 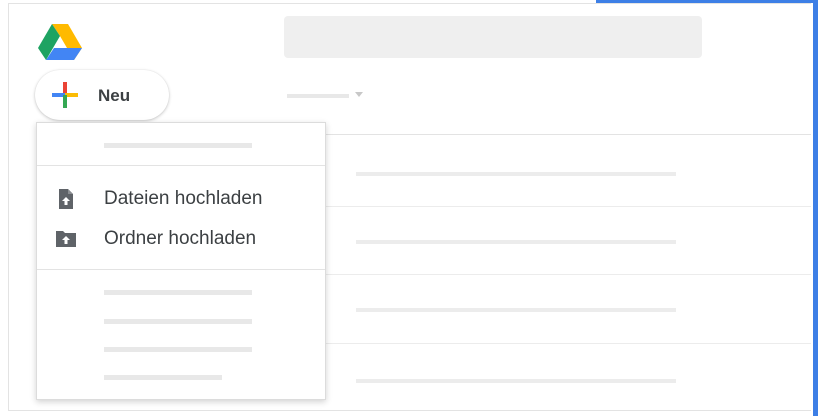 I want to click on menu-item-upload-folder: Ordner hochladen, so click(x=181, y=239).